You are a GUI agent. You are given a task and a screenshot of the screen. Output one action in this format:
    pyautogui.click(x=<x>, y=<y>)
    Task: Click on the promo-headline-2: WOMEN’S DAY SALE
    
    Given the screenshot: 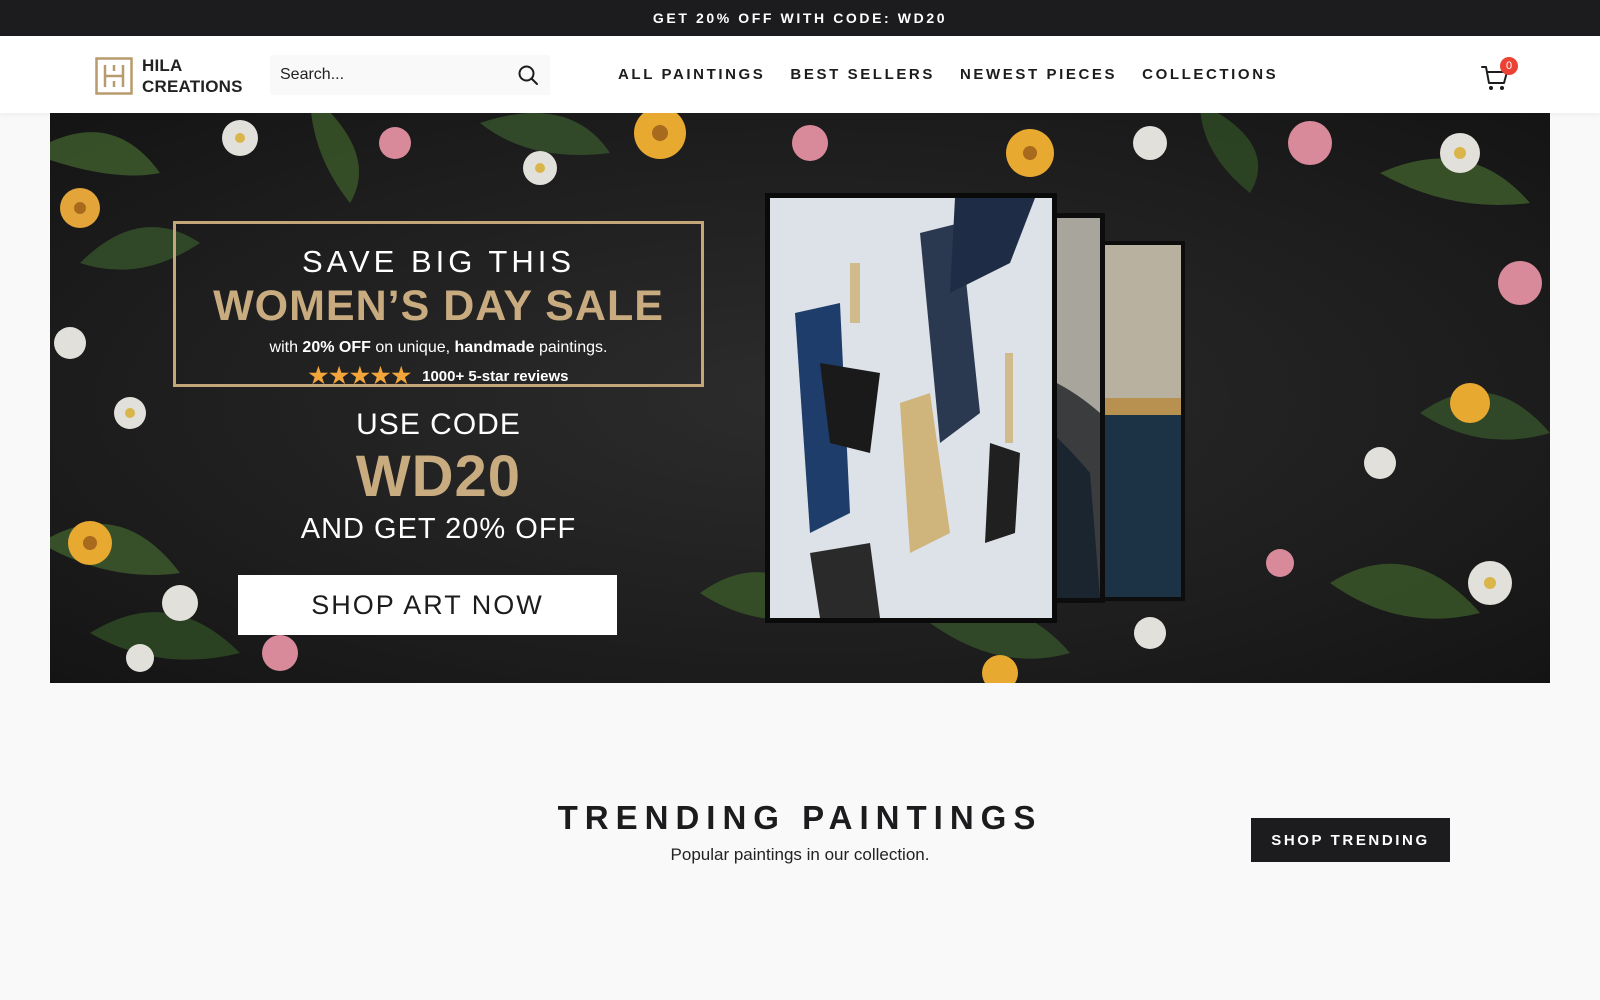 What is the action you would take?
    pyautogui.click(x=438, y=306)
    